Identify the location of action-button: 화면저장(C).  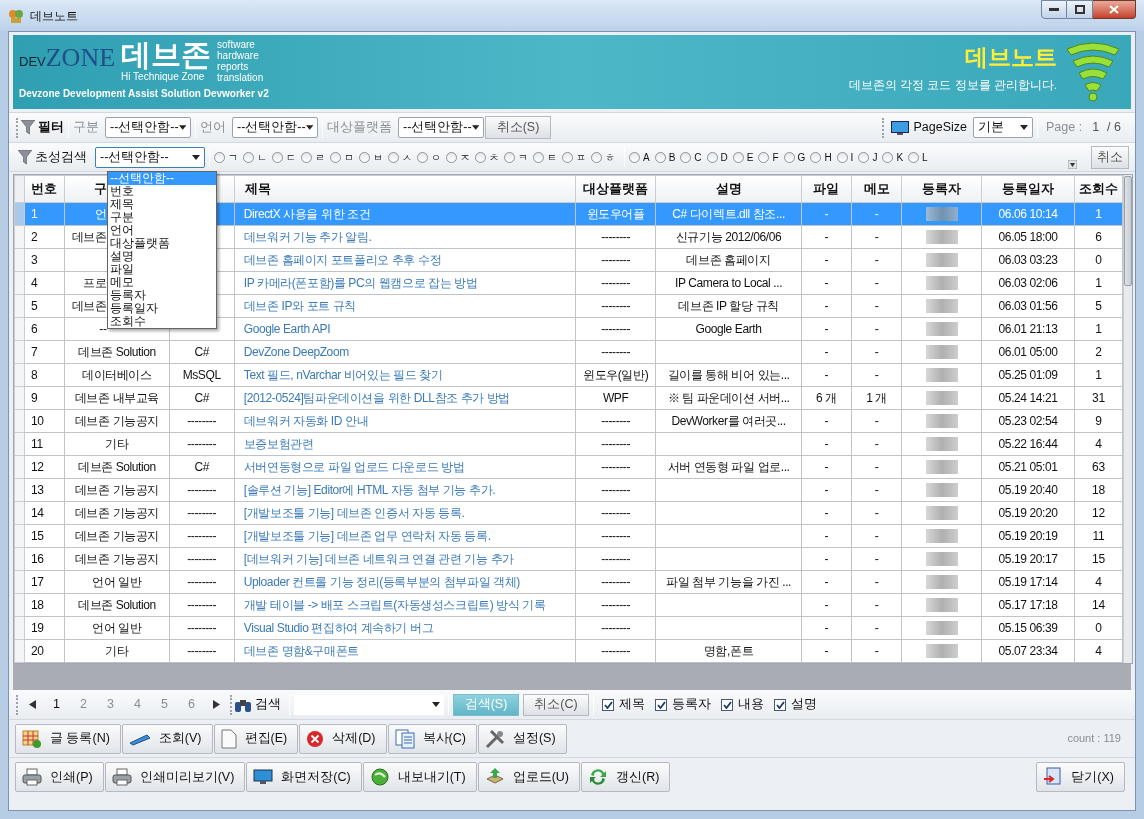
(304, 777).